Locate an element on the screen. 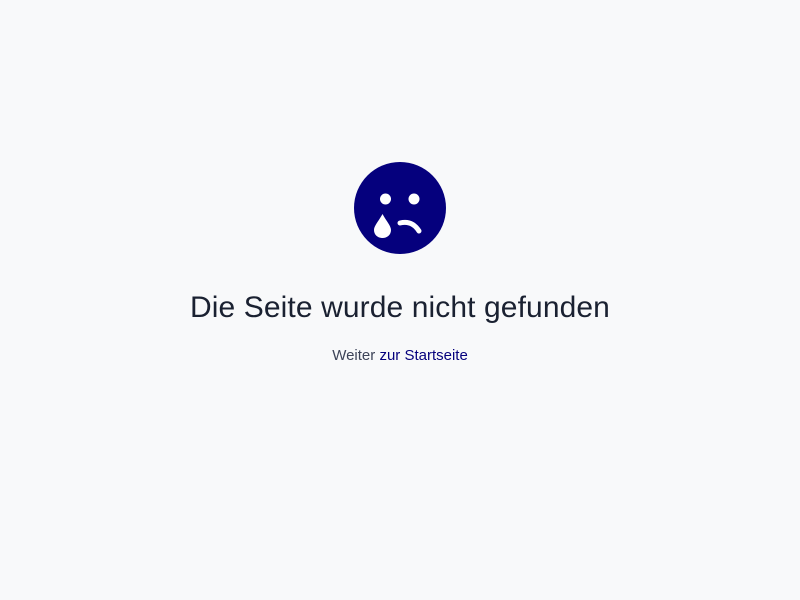  continue-prefix-text: Weiter is located at coordinates (354, 355).